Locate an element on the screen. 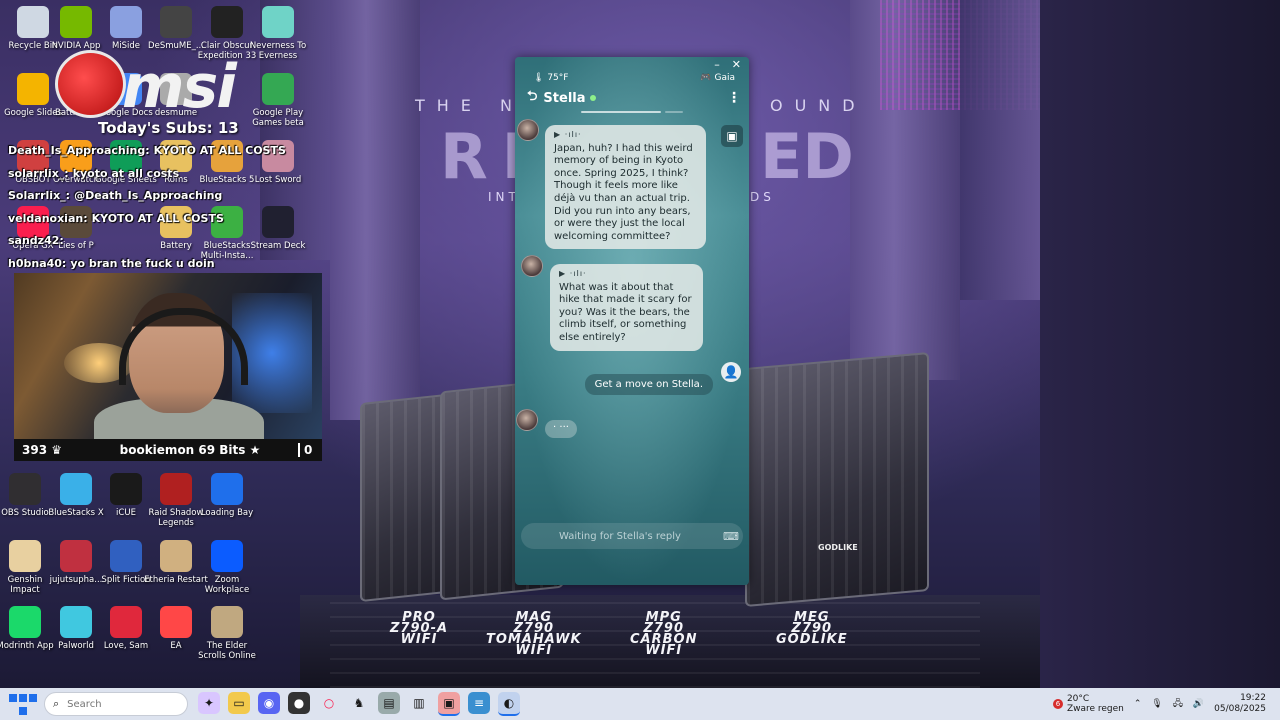 This screenshot has width=1280, height=720. message-input-bar: ⌨ is located at coordinates (632, 536).